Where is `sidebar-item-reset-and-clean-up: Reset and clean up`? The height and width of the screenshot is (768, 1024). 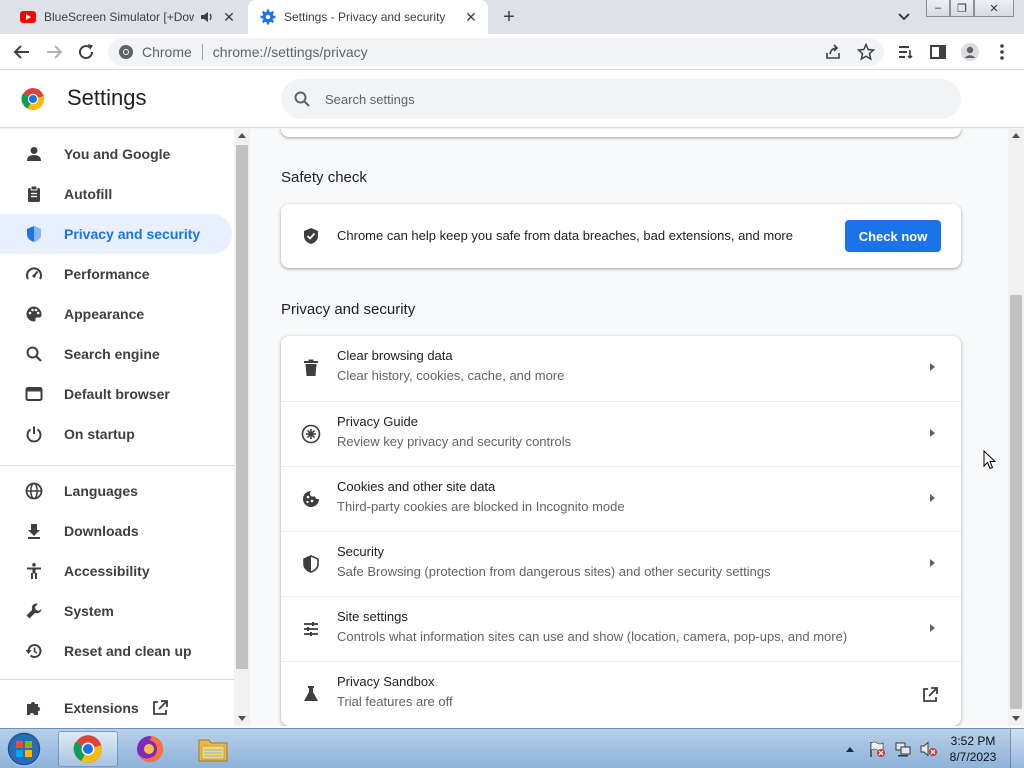 sidebar-item-reset-and-clean-up: Reset and clean up is located at coordinates (116, 651).